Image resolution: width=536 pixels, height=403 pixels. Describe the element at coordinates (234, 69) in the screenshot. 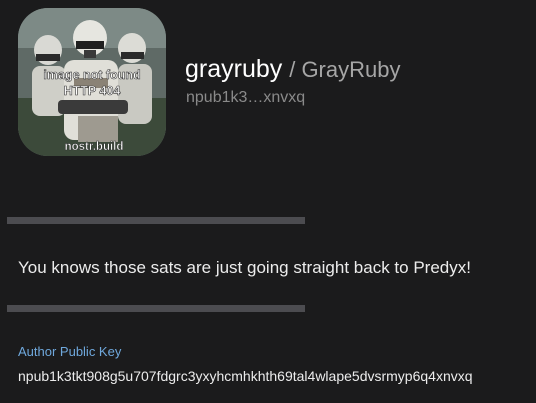

I see `profile-name-text: grayruby` at that location.